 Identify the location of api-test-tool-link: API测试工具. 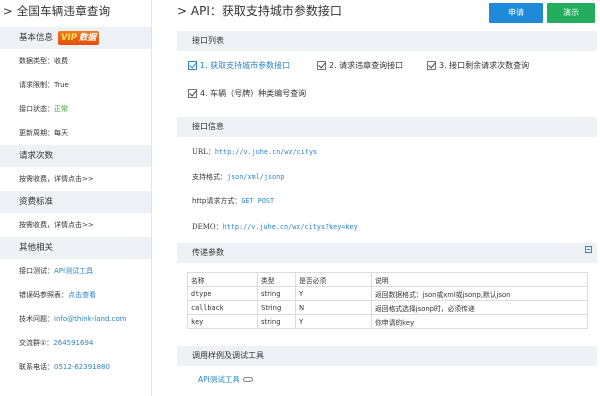
(225, 379).